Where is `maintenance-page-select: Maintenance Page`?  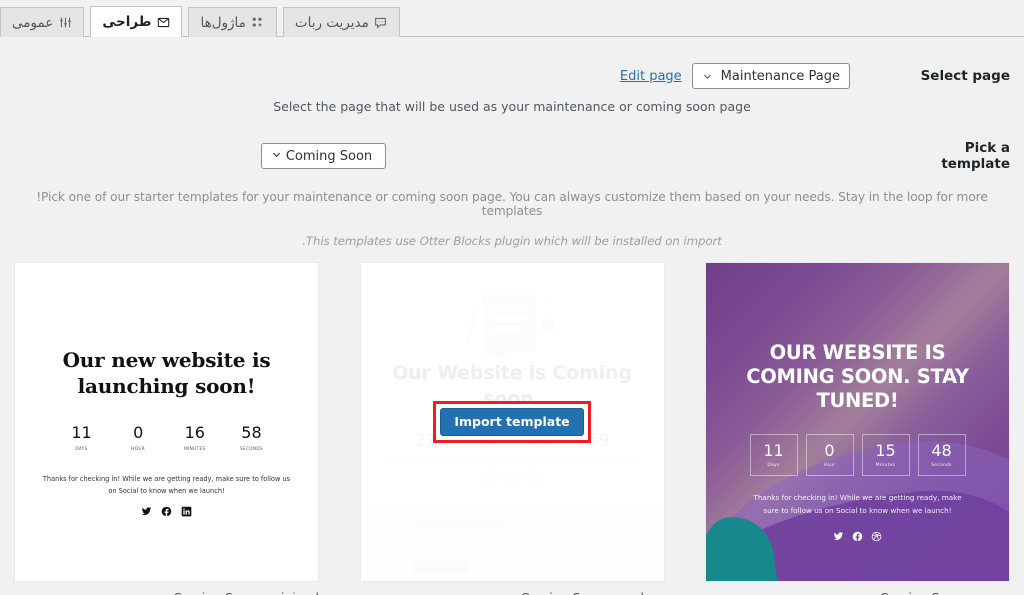 maintenance-page-select: Maintenance Page is located at coordinates (770, 76).